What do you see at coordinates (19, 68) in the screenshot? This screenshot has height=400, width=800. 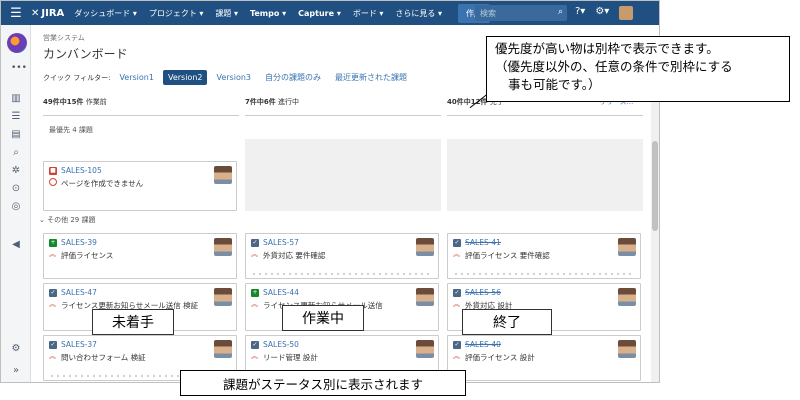 I see `more-icon: •••` at bounding box center [19, 68].